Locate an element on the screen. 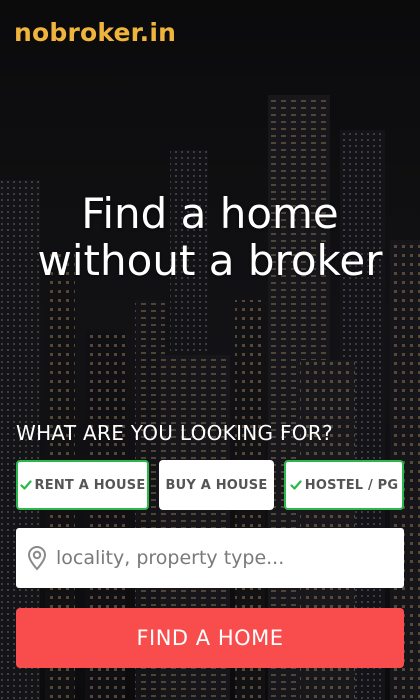 The width and height of the screenshot is (420, 700). option-buy-a-house-label: BUY A HOUSE is located at coordinates (216, 485).